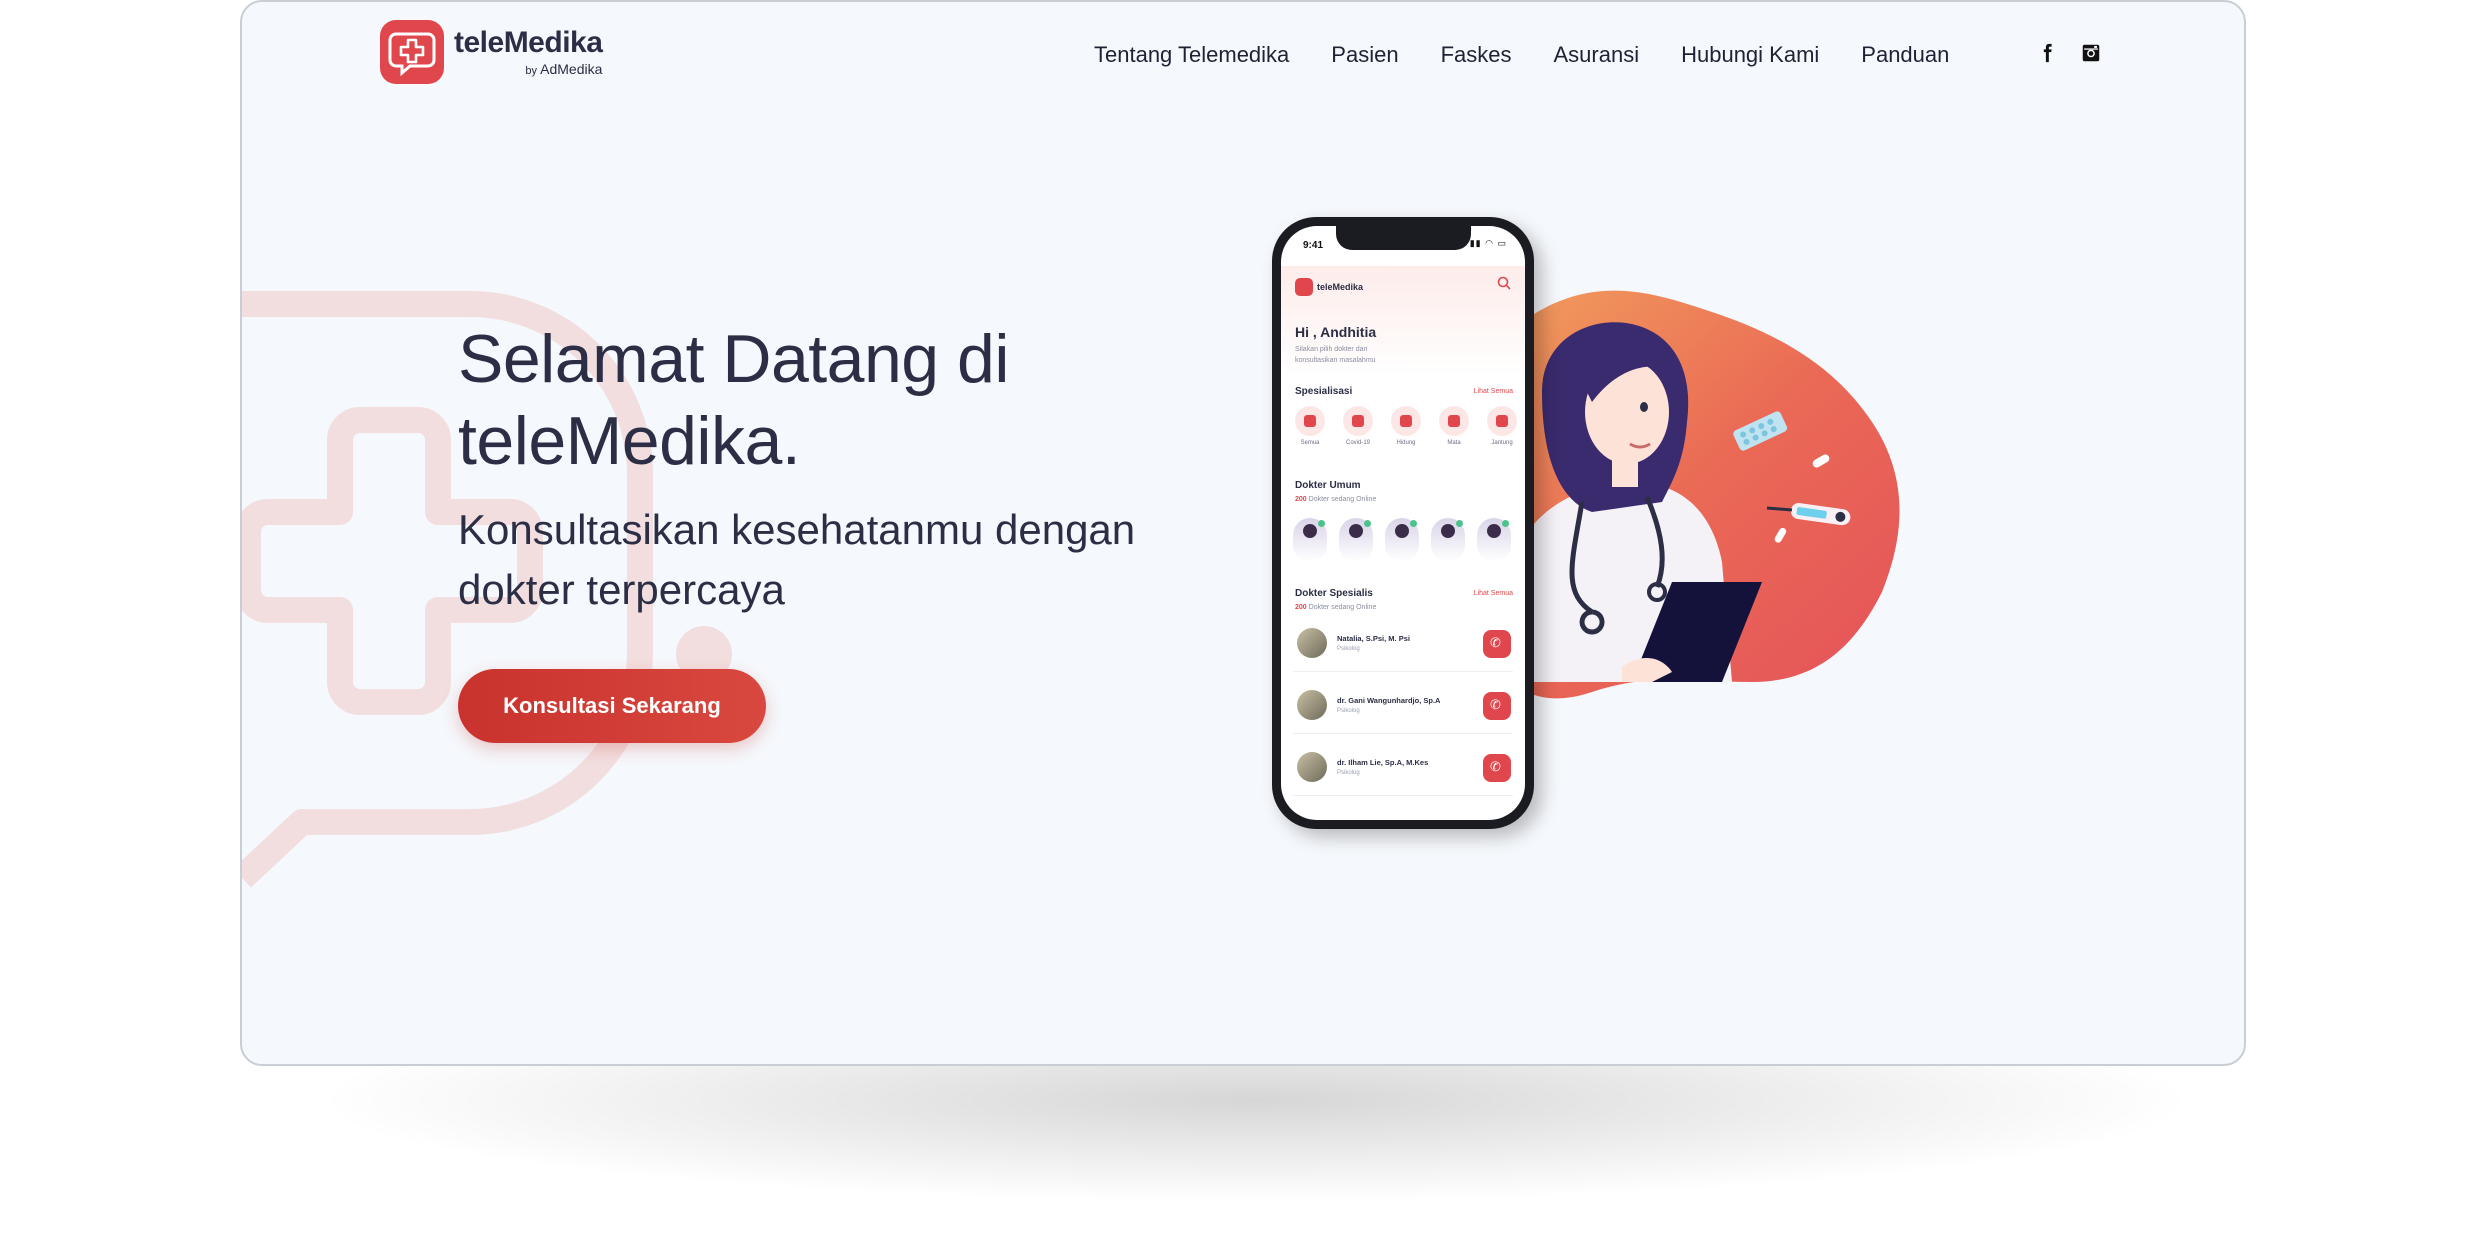 The width and height of the screenshot is (2480, 1254). What do you see at coordinates (1403, 238) in the screenshot?
I see `phone-notch` at bounding box center [1403, 238].